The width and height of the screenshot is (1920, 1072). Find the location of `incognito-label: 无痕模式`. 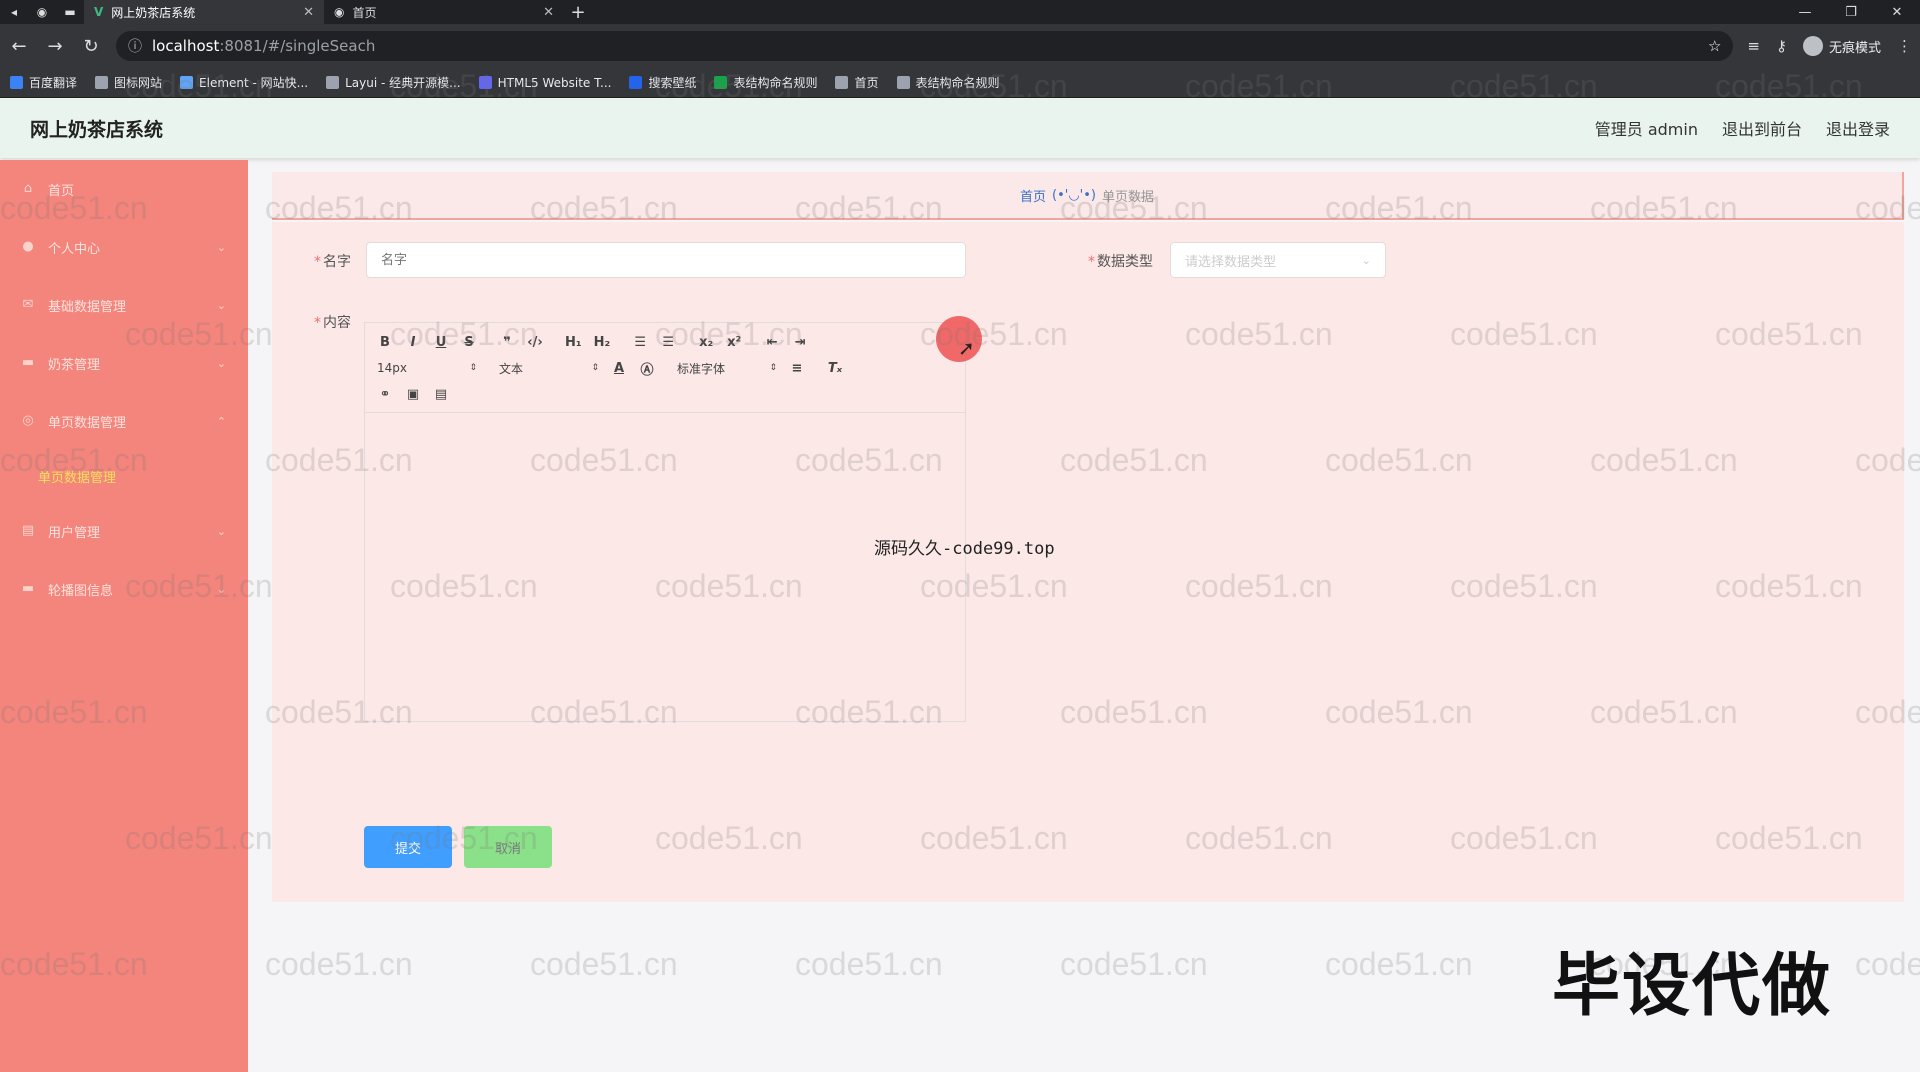

incognito-label: 无痕模式 is located at coordinates (1854, 48).